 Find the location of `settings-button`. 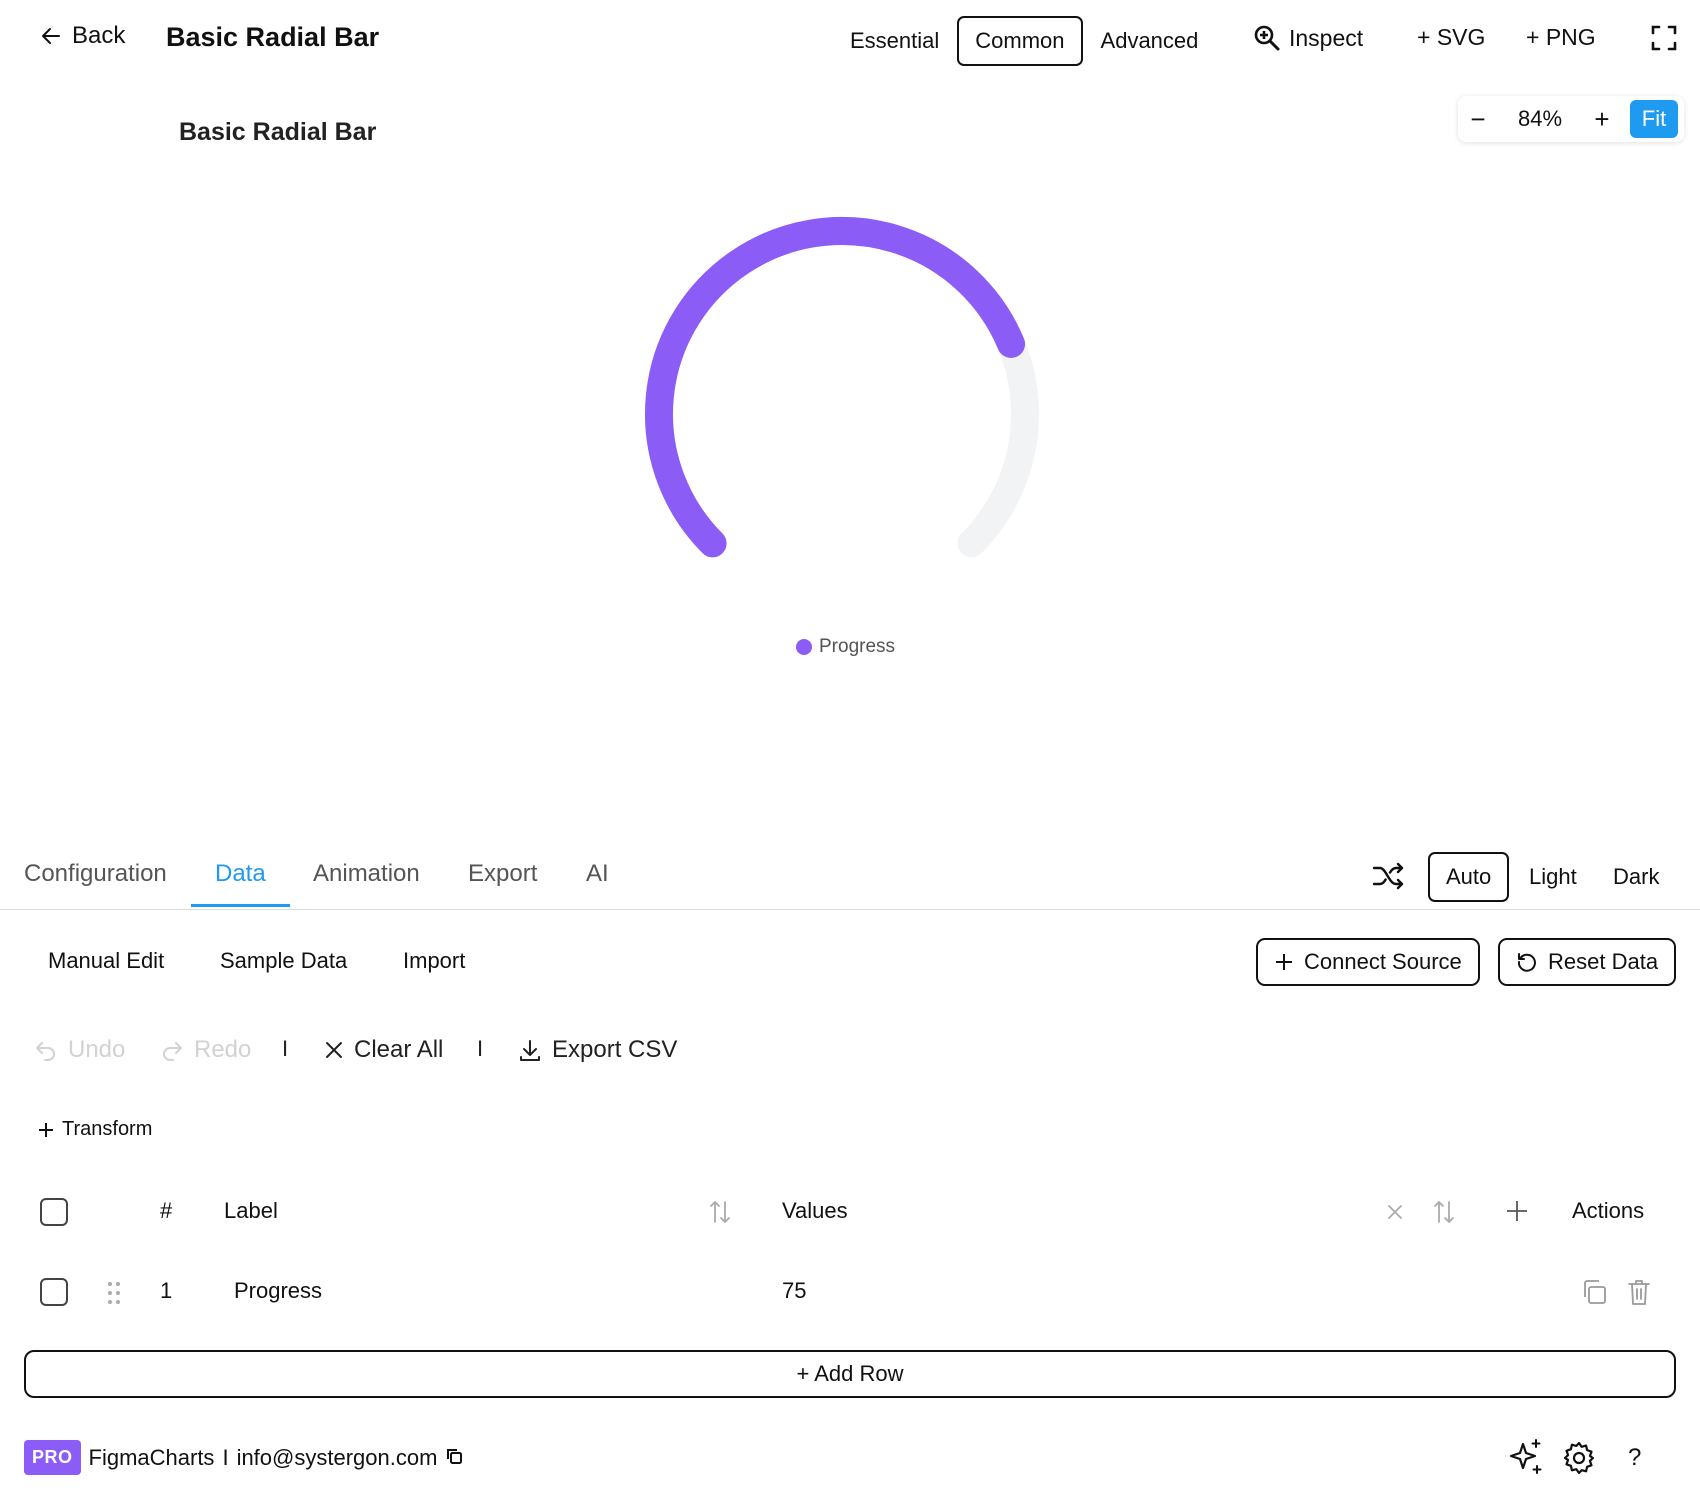

settings-button is located at coordinates (1579, 1460).